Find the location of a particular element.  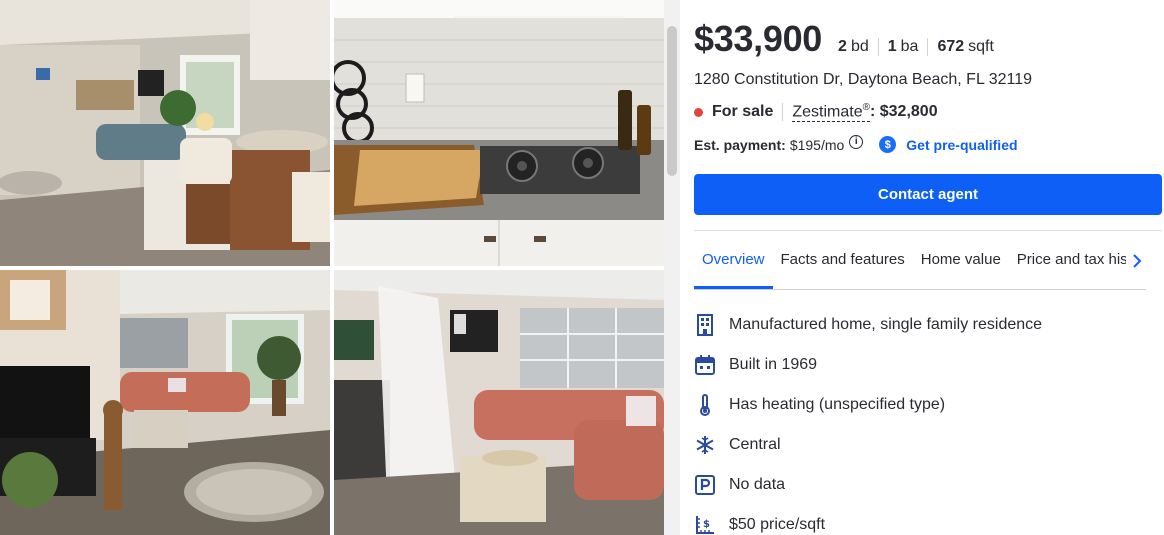

payment-value: $195/mo is located at coordinates (817, 144).